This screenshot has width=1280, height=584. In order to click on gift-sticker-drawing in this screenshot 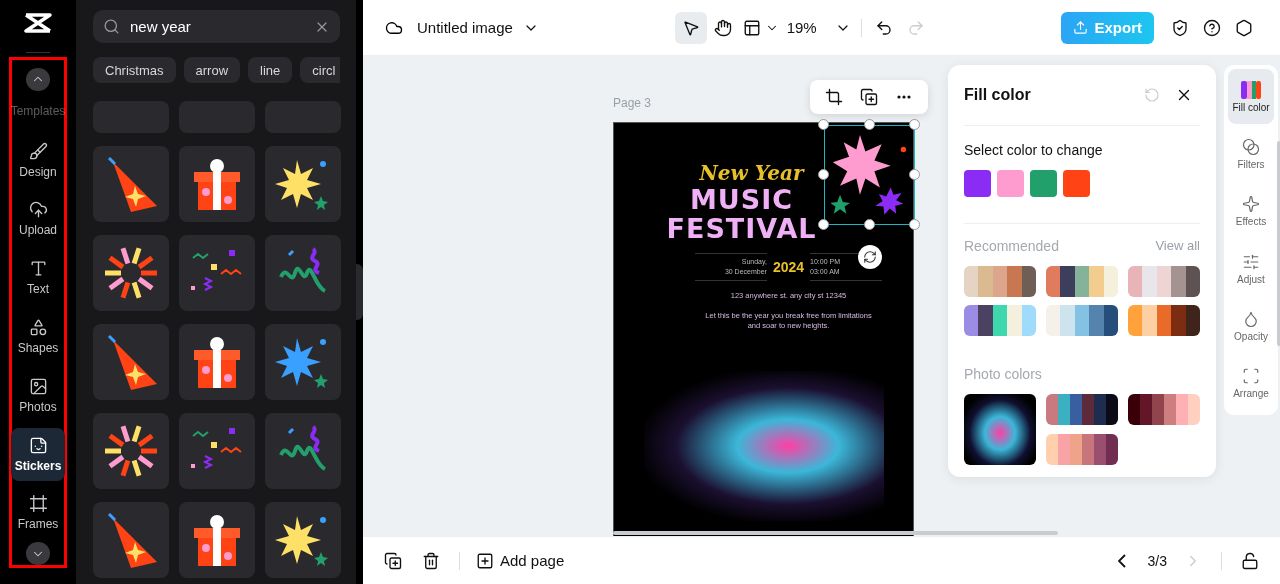, I will do `click(217, 362)`.